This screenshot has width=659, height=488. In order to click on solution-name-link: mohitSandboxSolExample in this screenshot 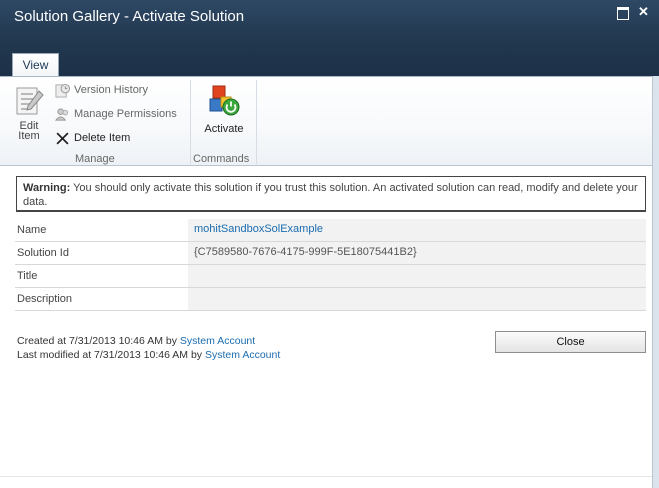, I will do `click(417, 230)`.